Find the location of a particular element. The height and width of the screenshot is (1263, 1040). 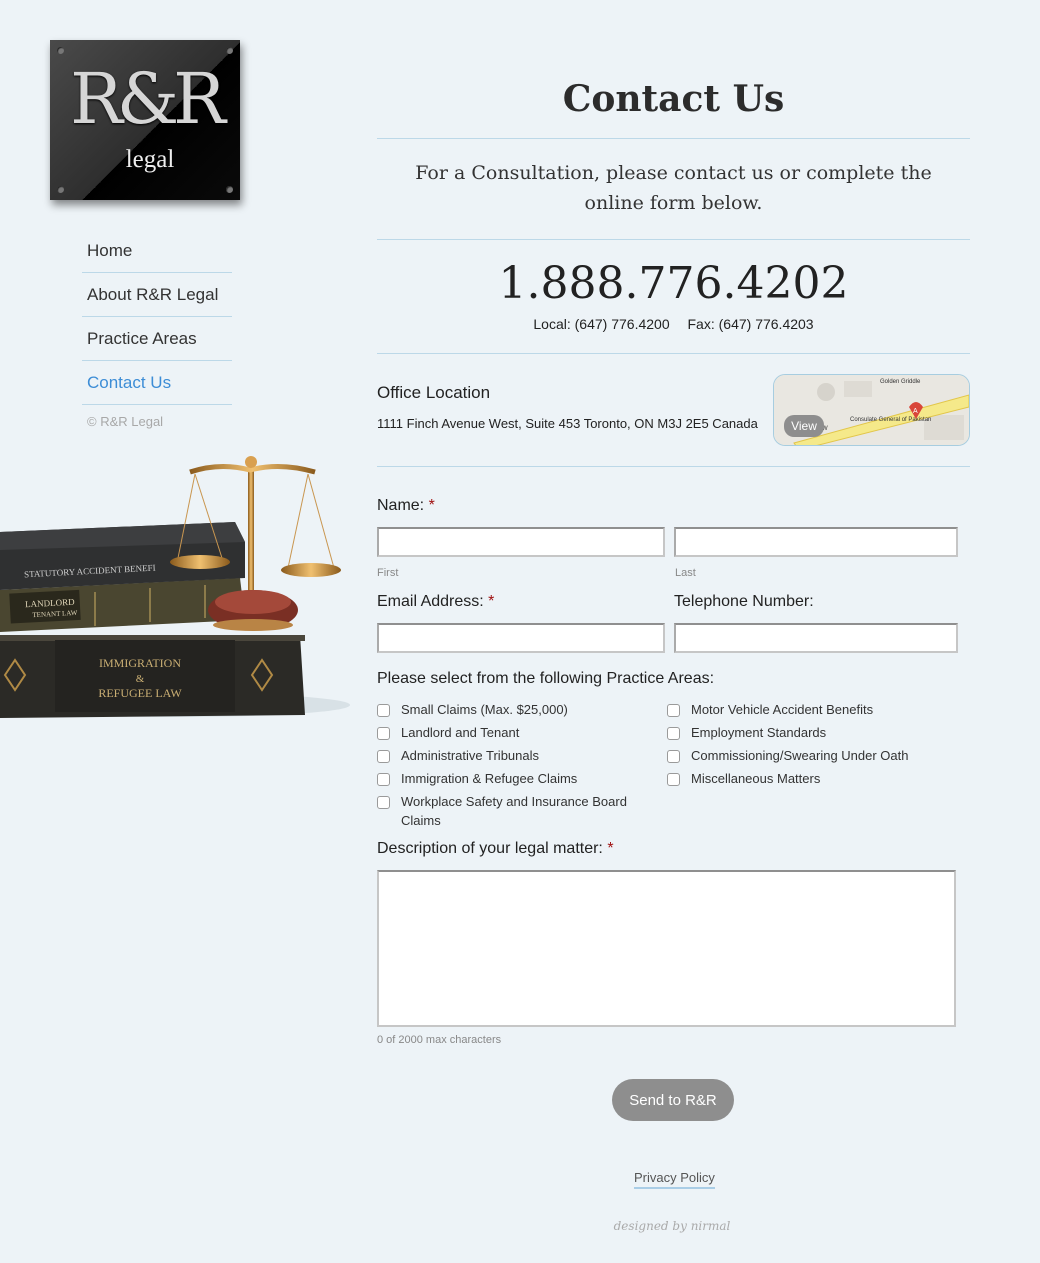

nav-item-practice-areas: Practice Areas is located at coordinates (157, 339).